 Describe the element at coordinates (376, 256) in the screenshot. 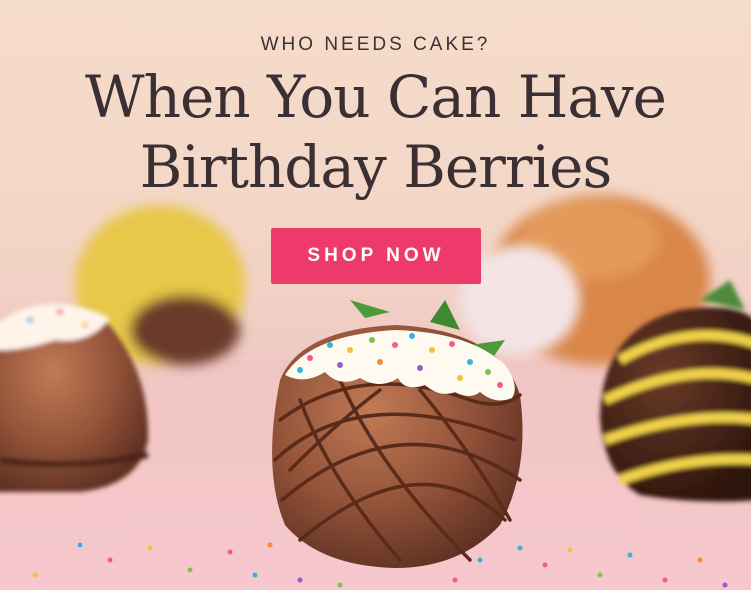

I see `shop-now-button: SHOP NOW` at that location.